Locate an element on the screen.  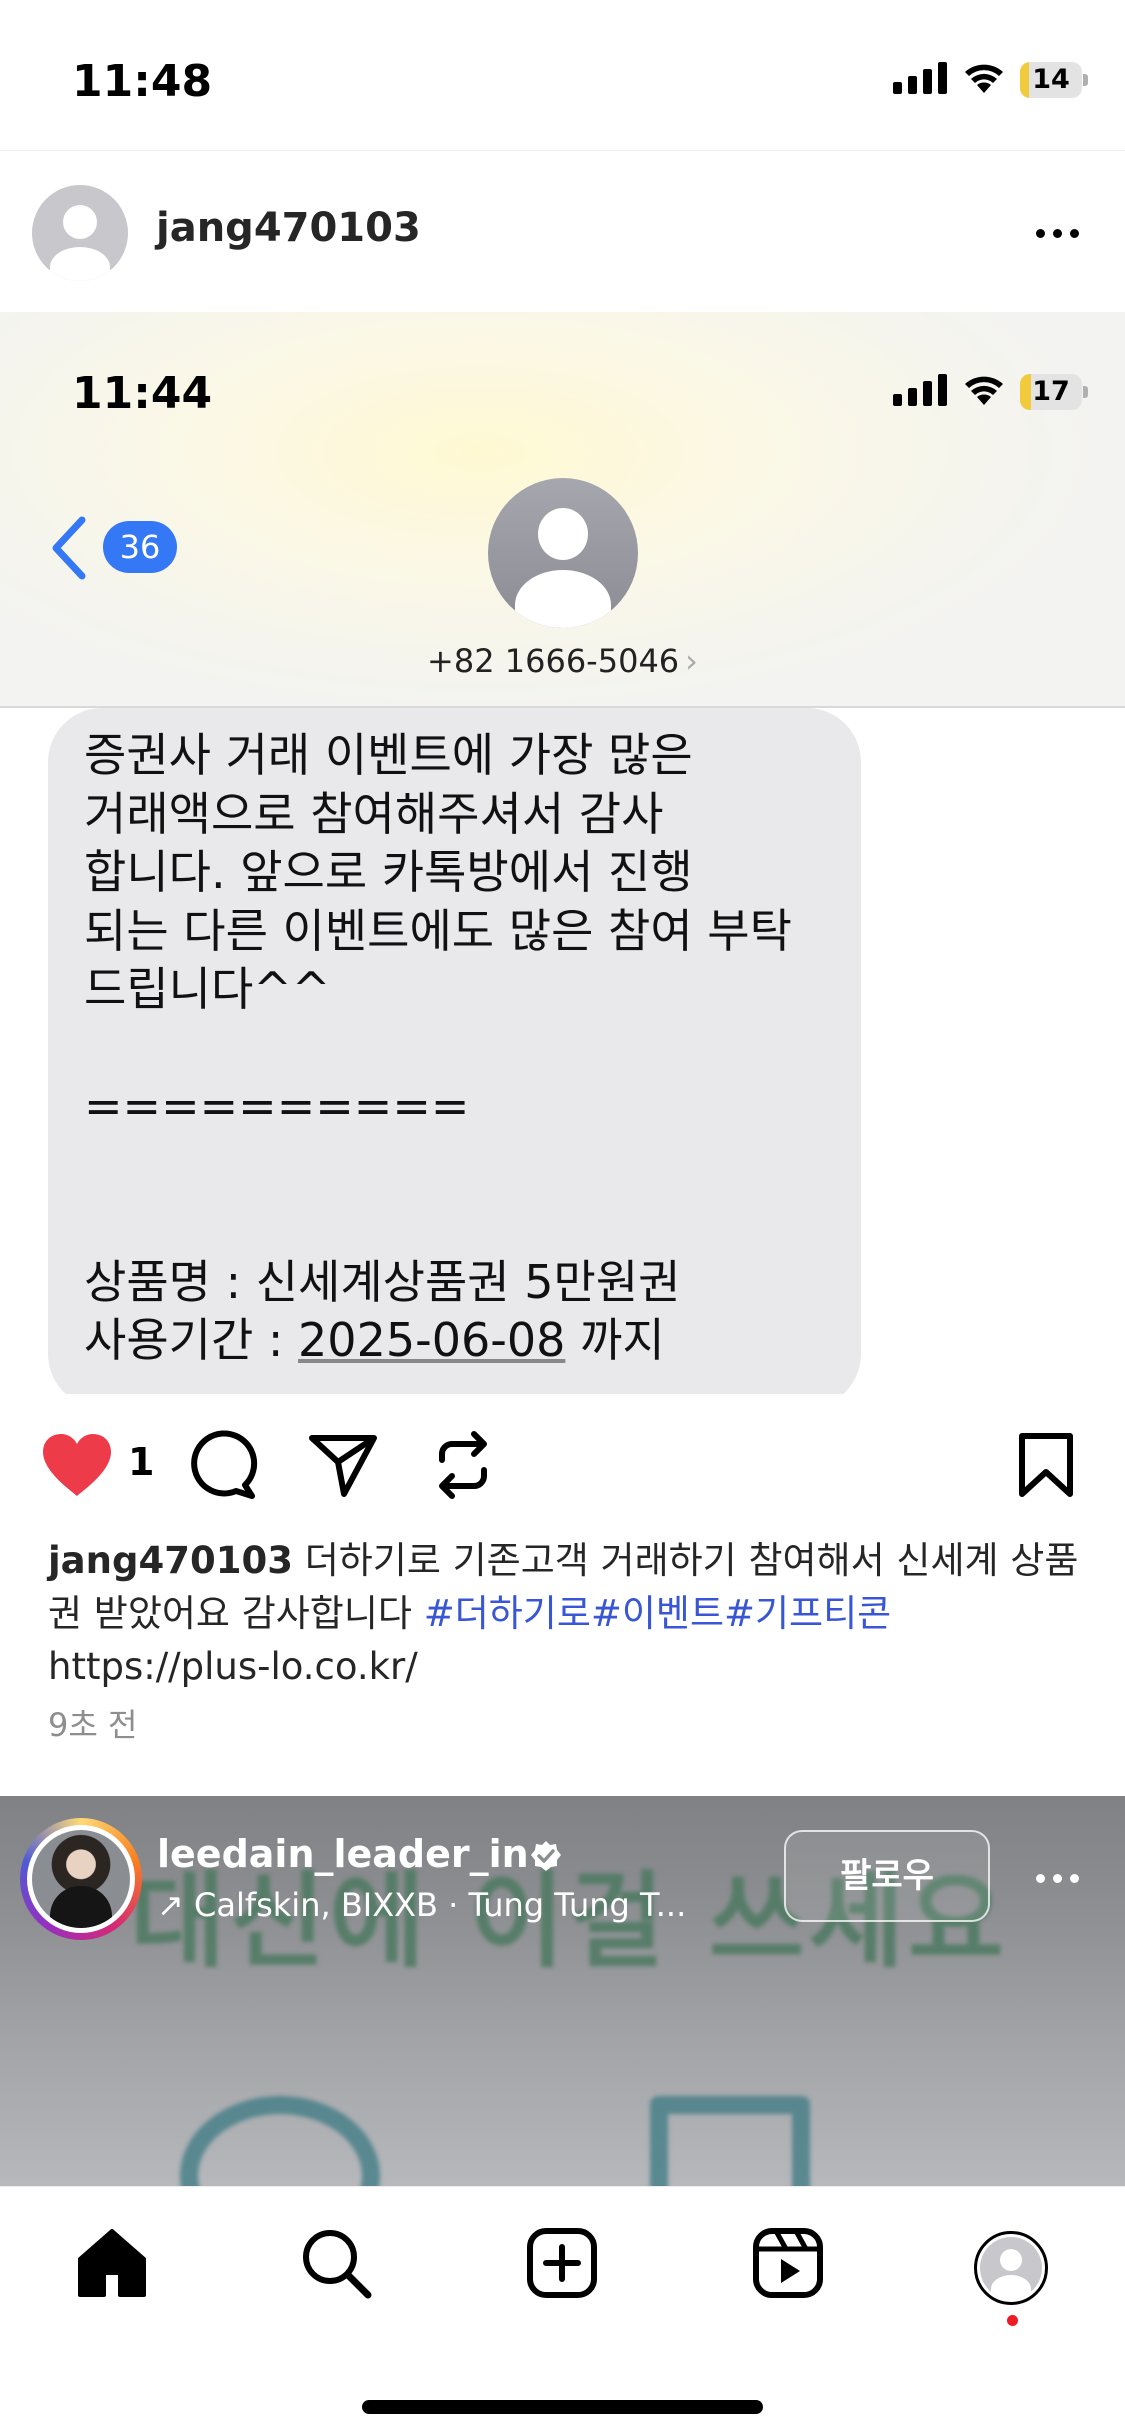
next-post-avatar-story-ring is located at coordinates (81, 1879).